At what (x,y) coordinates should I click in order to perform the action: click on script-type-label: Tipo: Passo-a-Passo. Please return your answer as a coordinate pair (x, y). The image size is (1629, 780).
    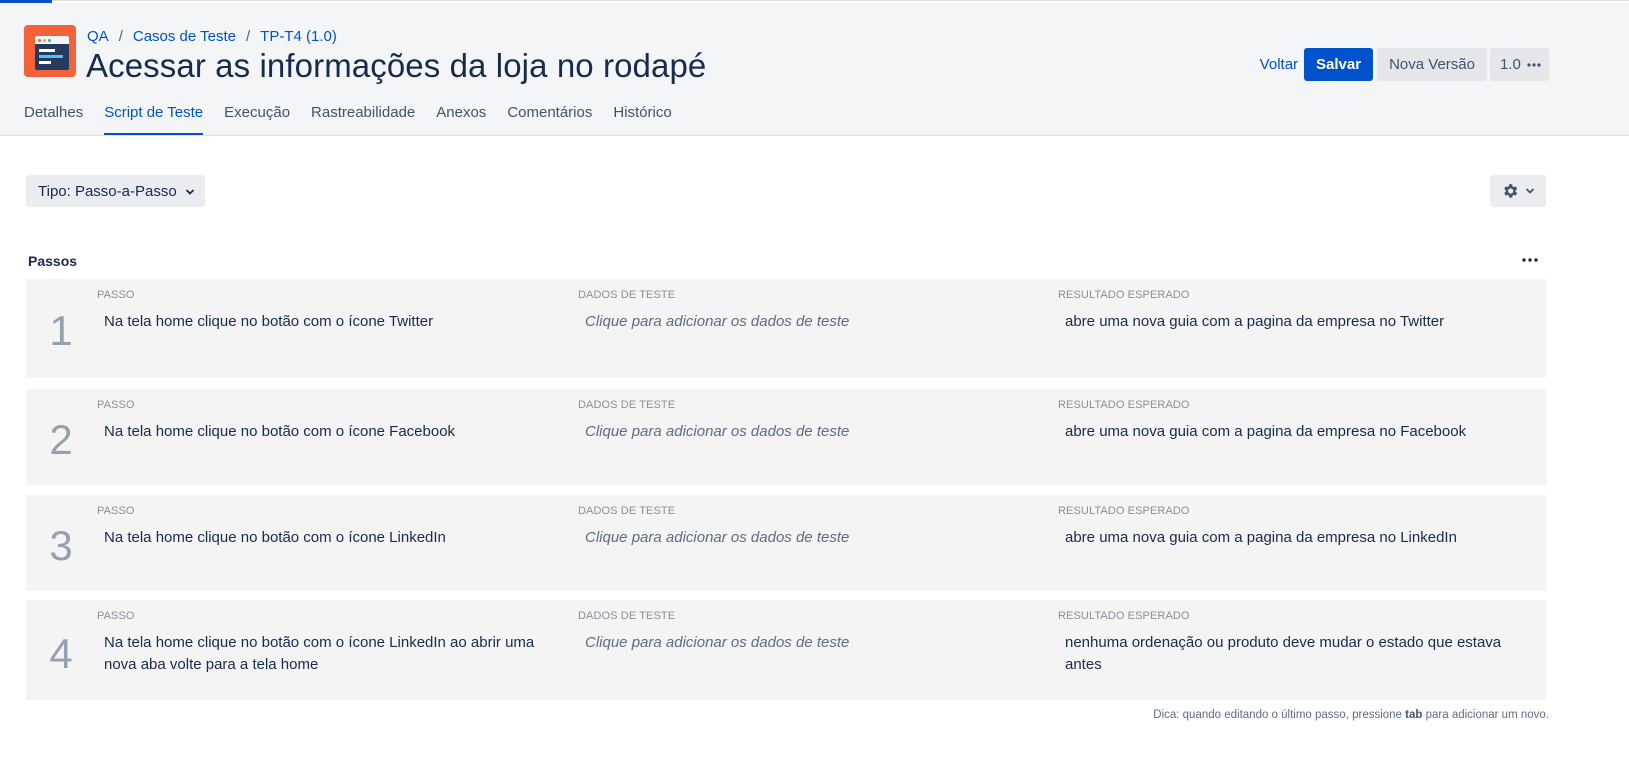
    Looking at the image, I should click on (107, 191).